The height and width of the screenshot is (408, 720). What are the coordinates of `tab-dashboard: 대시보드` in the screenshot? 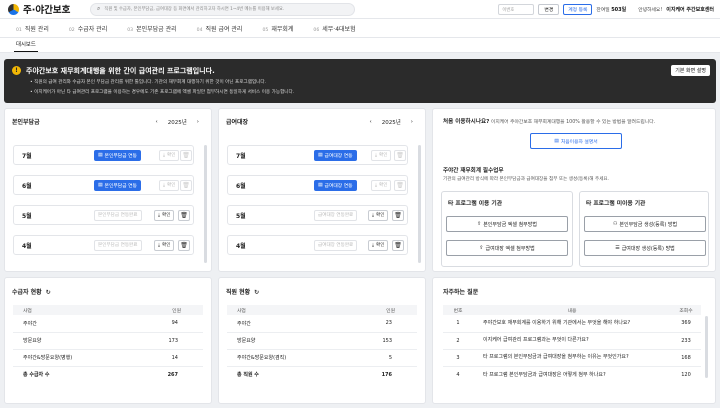 It's located at (26, 46).